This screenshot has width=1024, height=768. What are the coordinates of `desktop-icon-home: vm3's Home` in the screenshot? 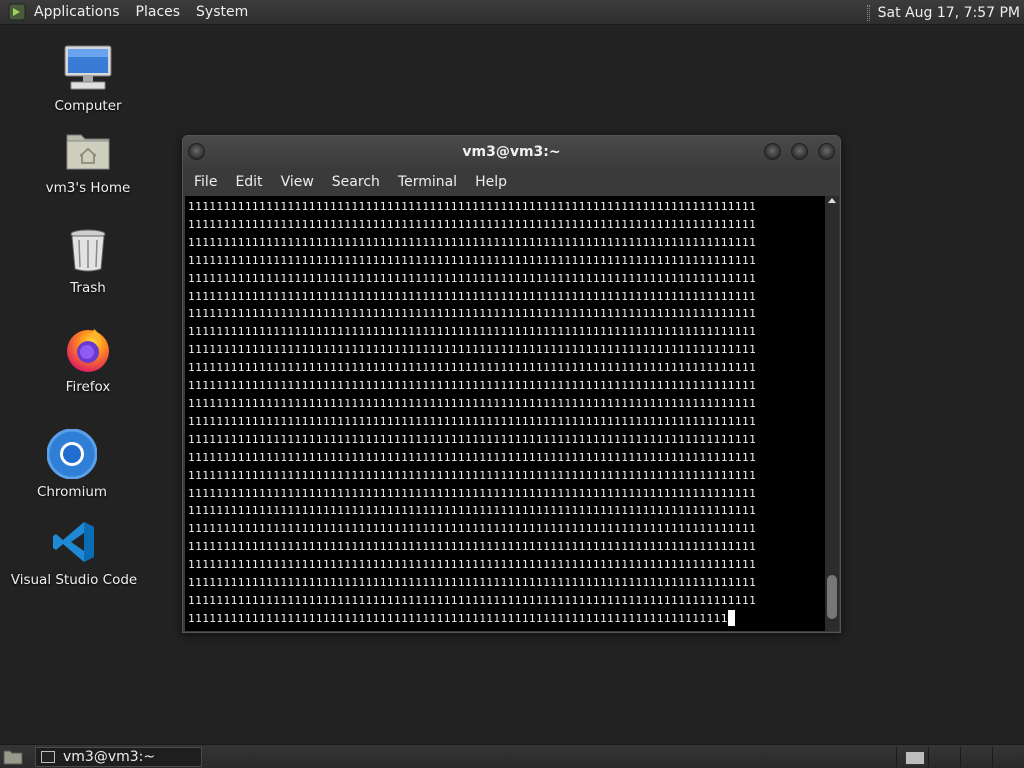 It's located at (88, 161).